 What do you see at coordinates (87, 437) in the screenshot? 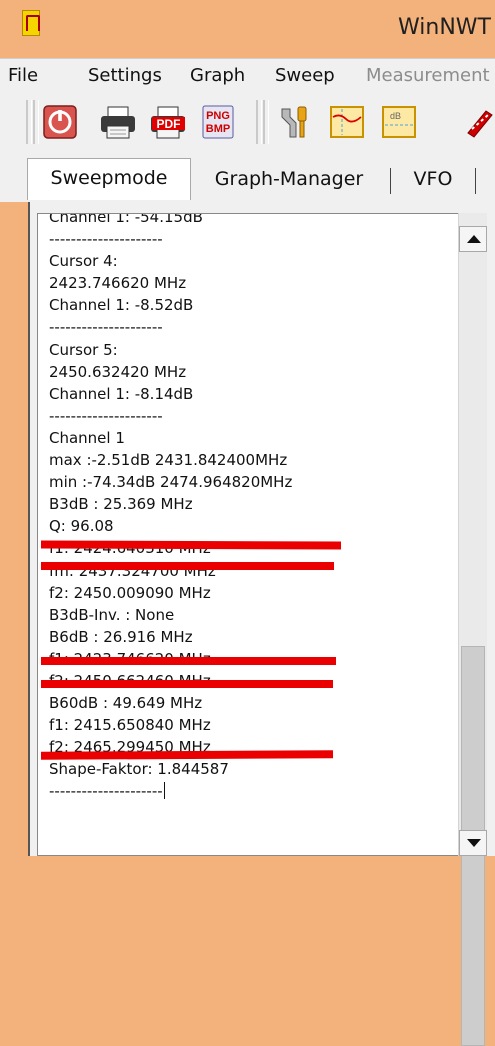
I see `output-line: Channel 1` at bounding box center [87, 437].